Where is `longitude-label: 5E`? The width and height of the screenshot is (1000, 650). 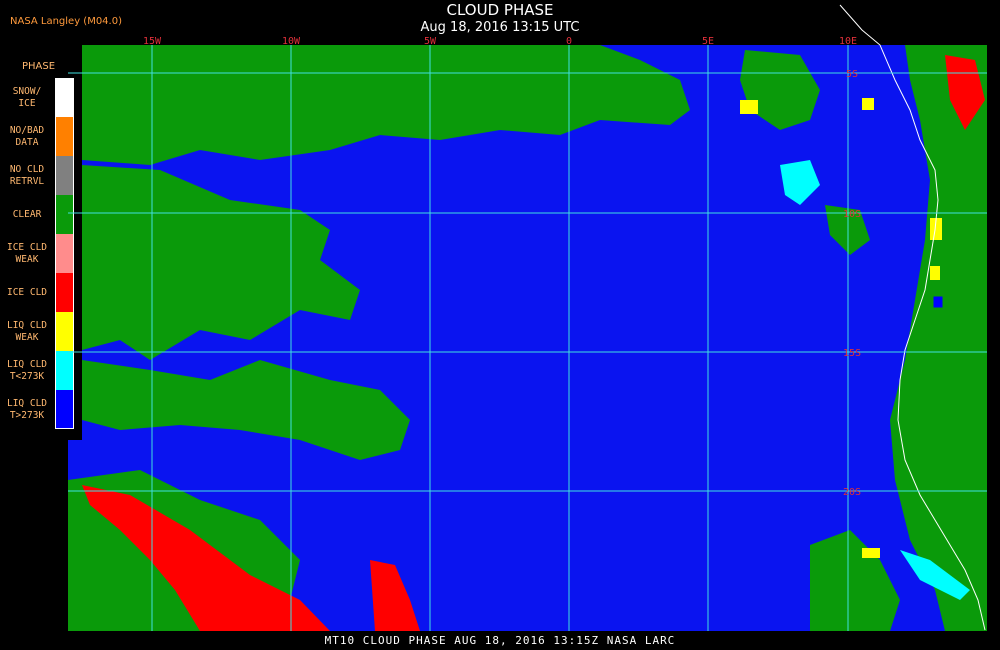 longitude-label: 5E is located at coordinates (708, 41).